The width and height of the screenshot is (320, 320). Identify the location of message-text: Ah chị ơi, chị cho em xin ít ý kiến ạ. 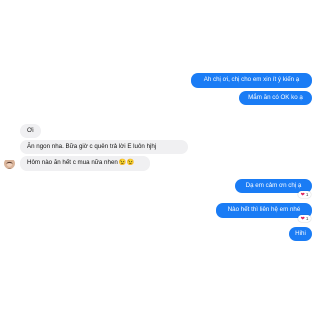
(251, 80).